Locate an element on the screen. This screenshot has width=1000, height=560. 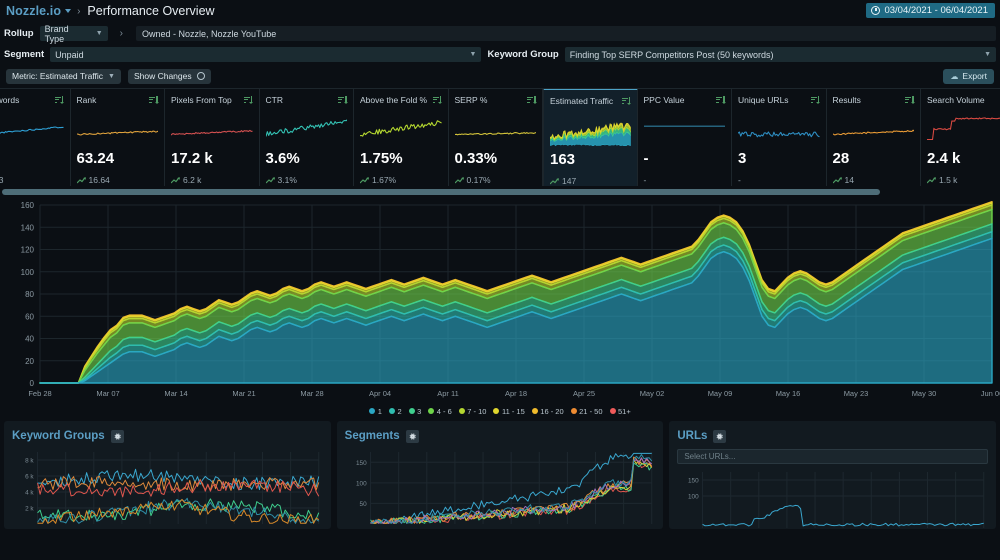
kpi-card-delta: 1.67% is located at coordinates (401, 180).